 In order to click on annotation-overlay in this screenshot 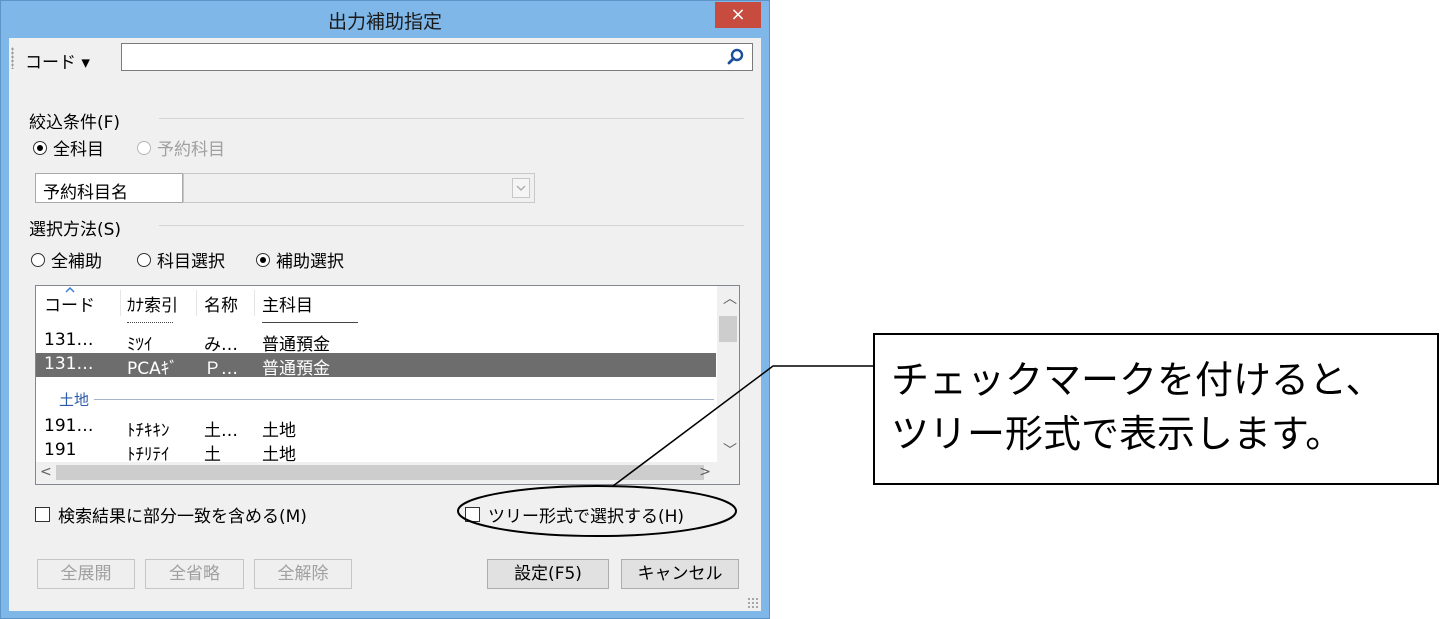, I will do `click(665, 451)`.